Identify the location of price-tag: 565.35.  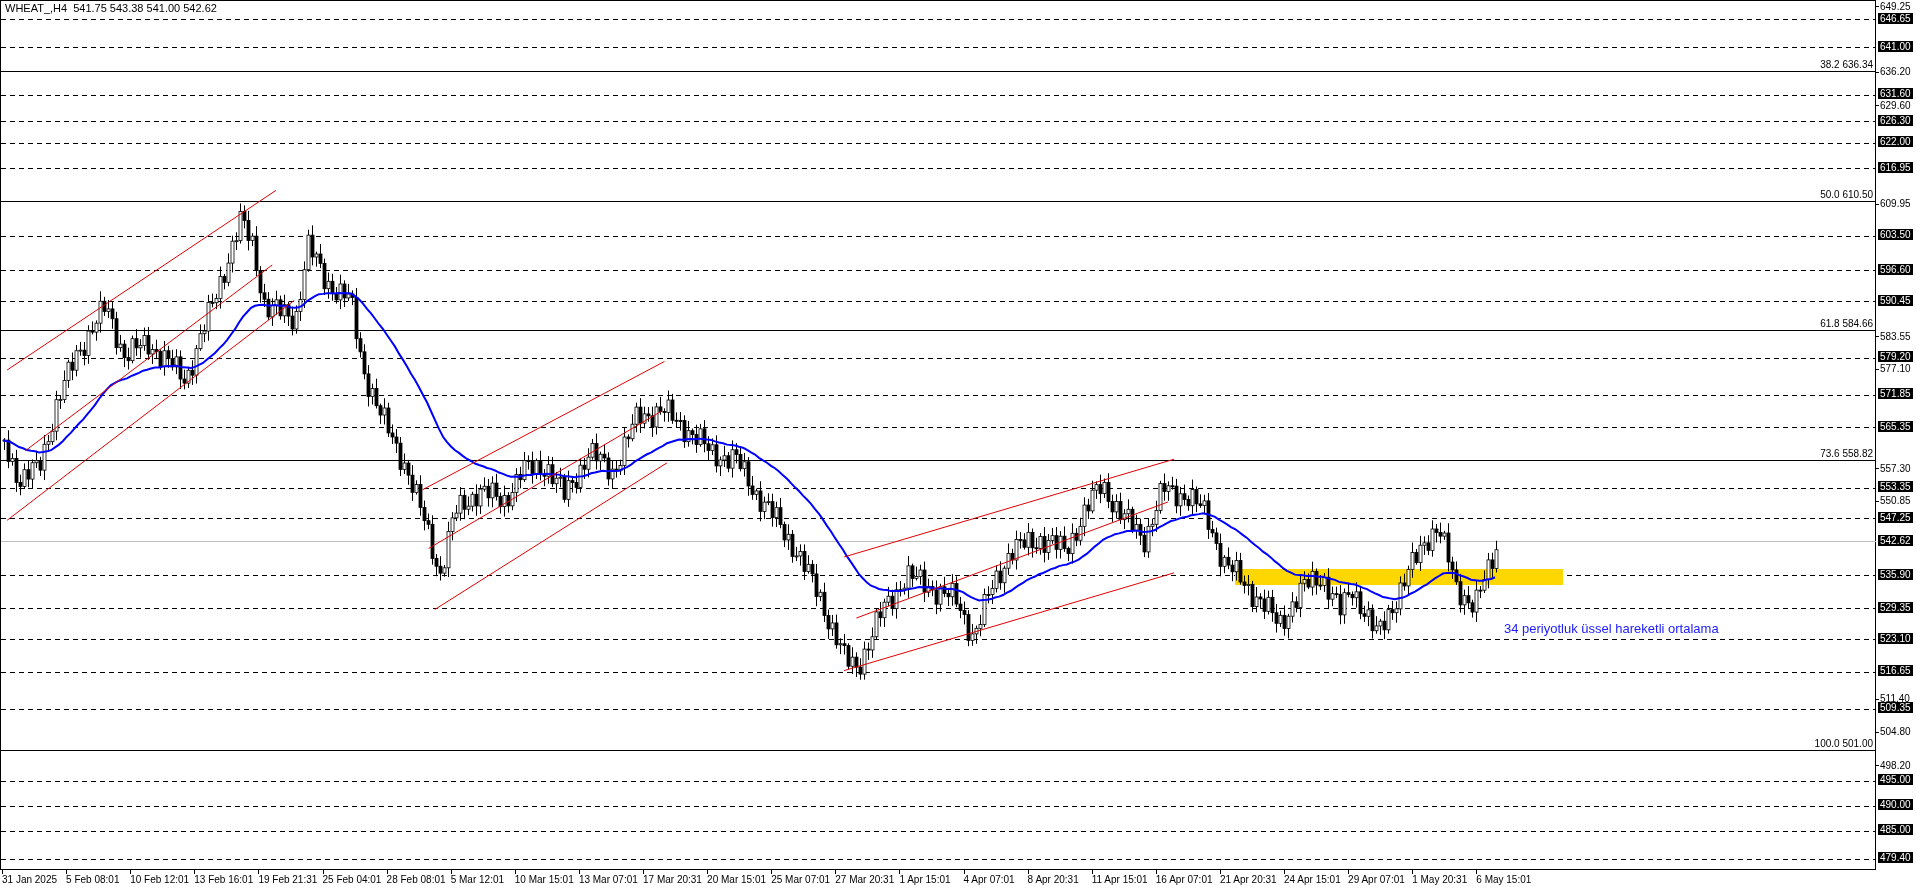
(1895, 426).